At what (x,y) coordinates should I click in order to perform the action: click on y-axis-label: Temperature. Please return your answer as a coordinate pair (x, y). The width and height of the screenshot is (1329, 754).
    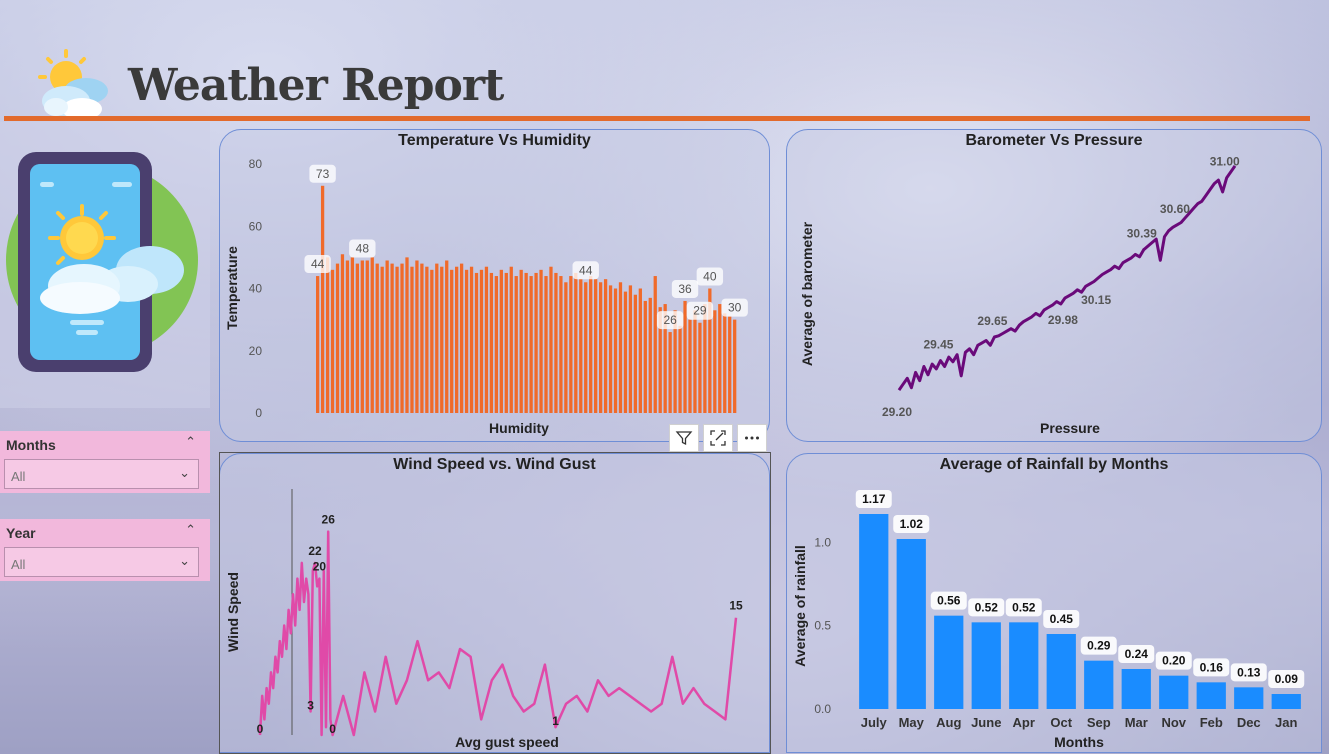
    Looking at the image, I should click on (232, 288).